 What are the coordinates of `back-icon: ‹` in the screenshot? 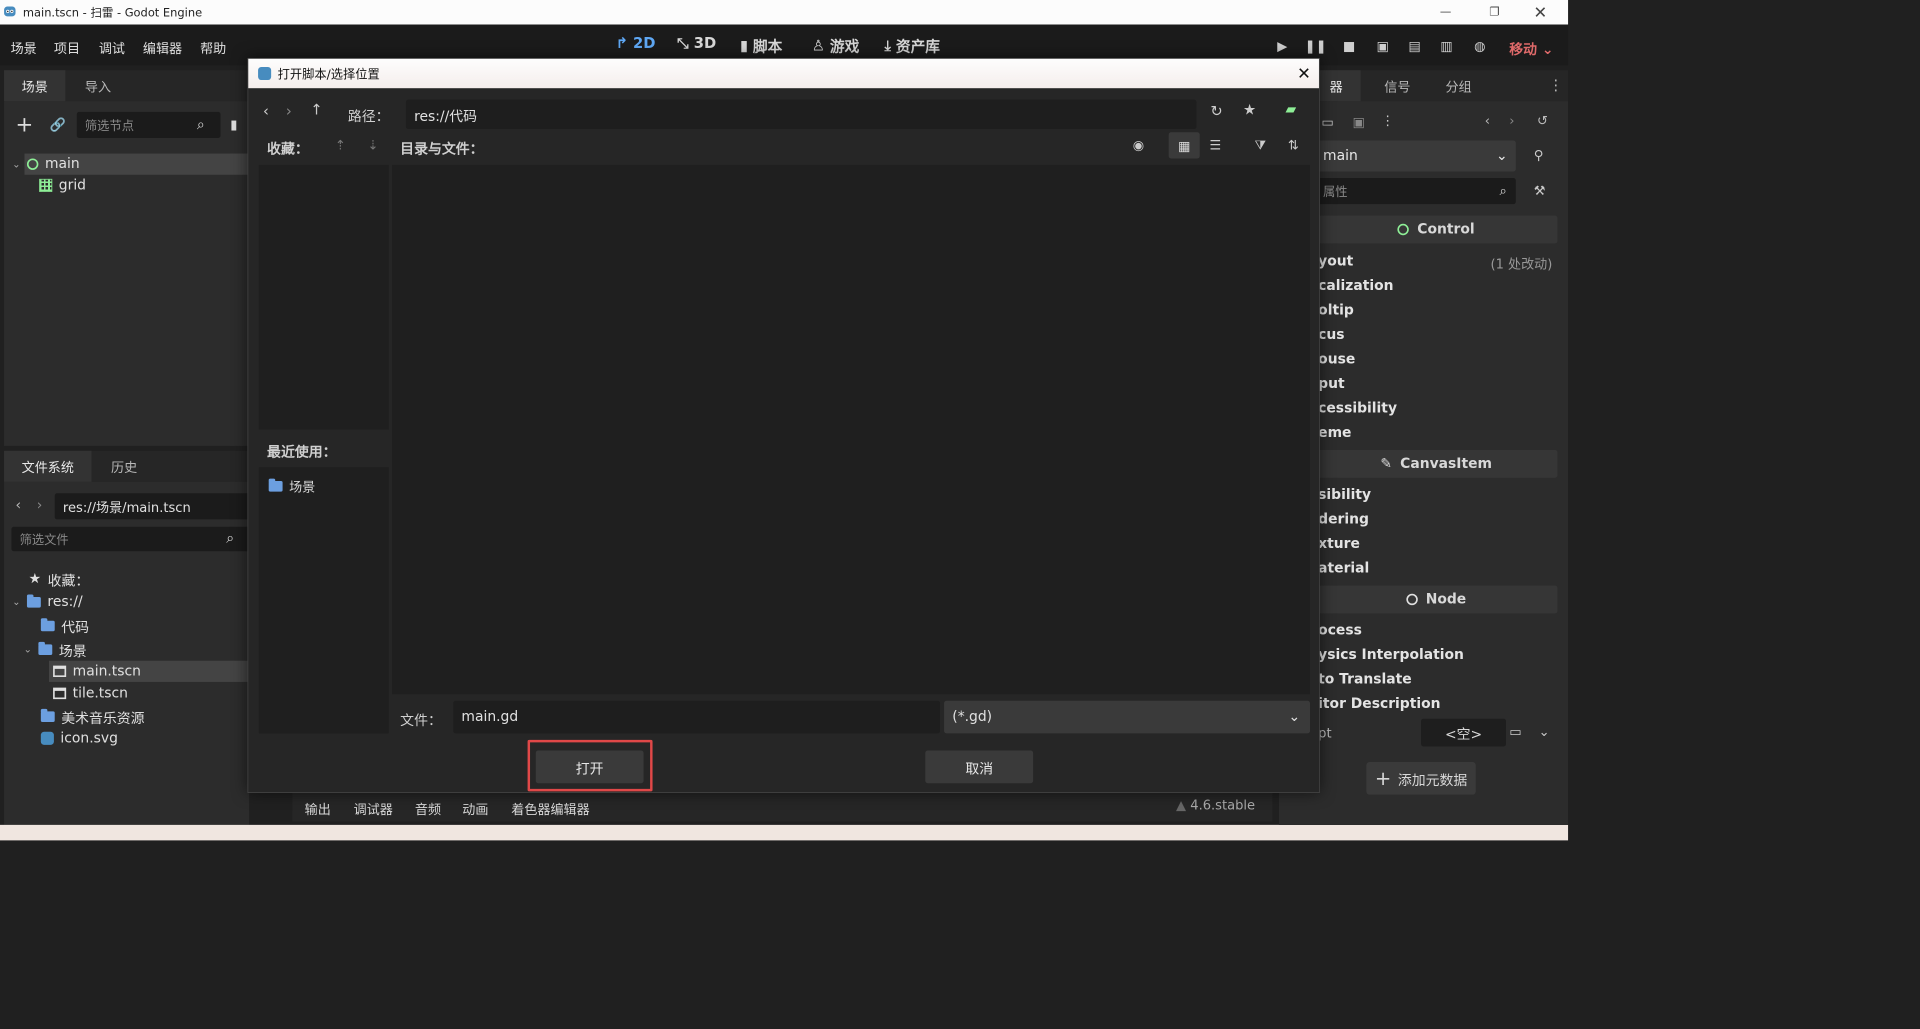 It's located at (266, 111).